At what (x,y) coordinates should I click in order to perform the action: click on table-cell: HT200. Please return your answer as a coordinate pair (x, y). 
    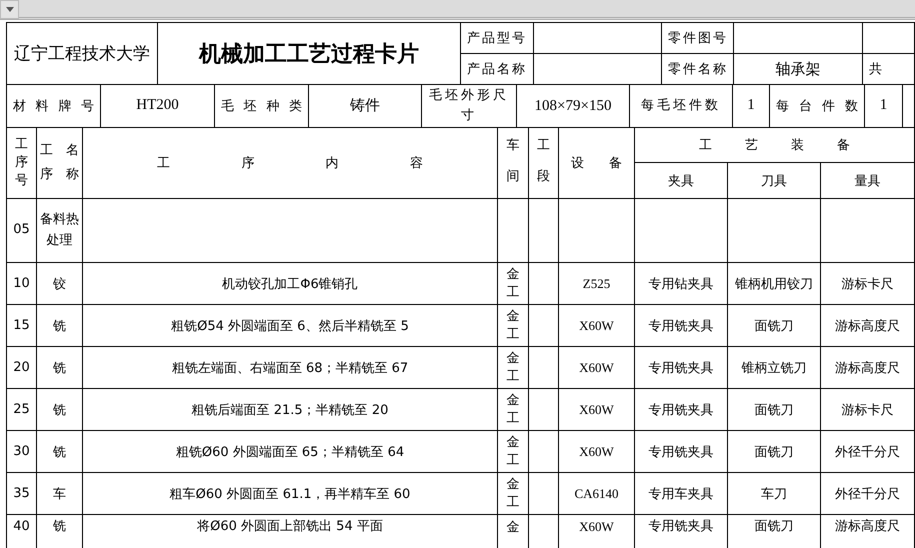
    Looking at the image, I should click on (157, 106).